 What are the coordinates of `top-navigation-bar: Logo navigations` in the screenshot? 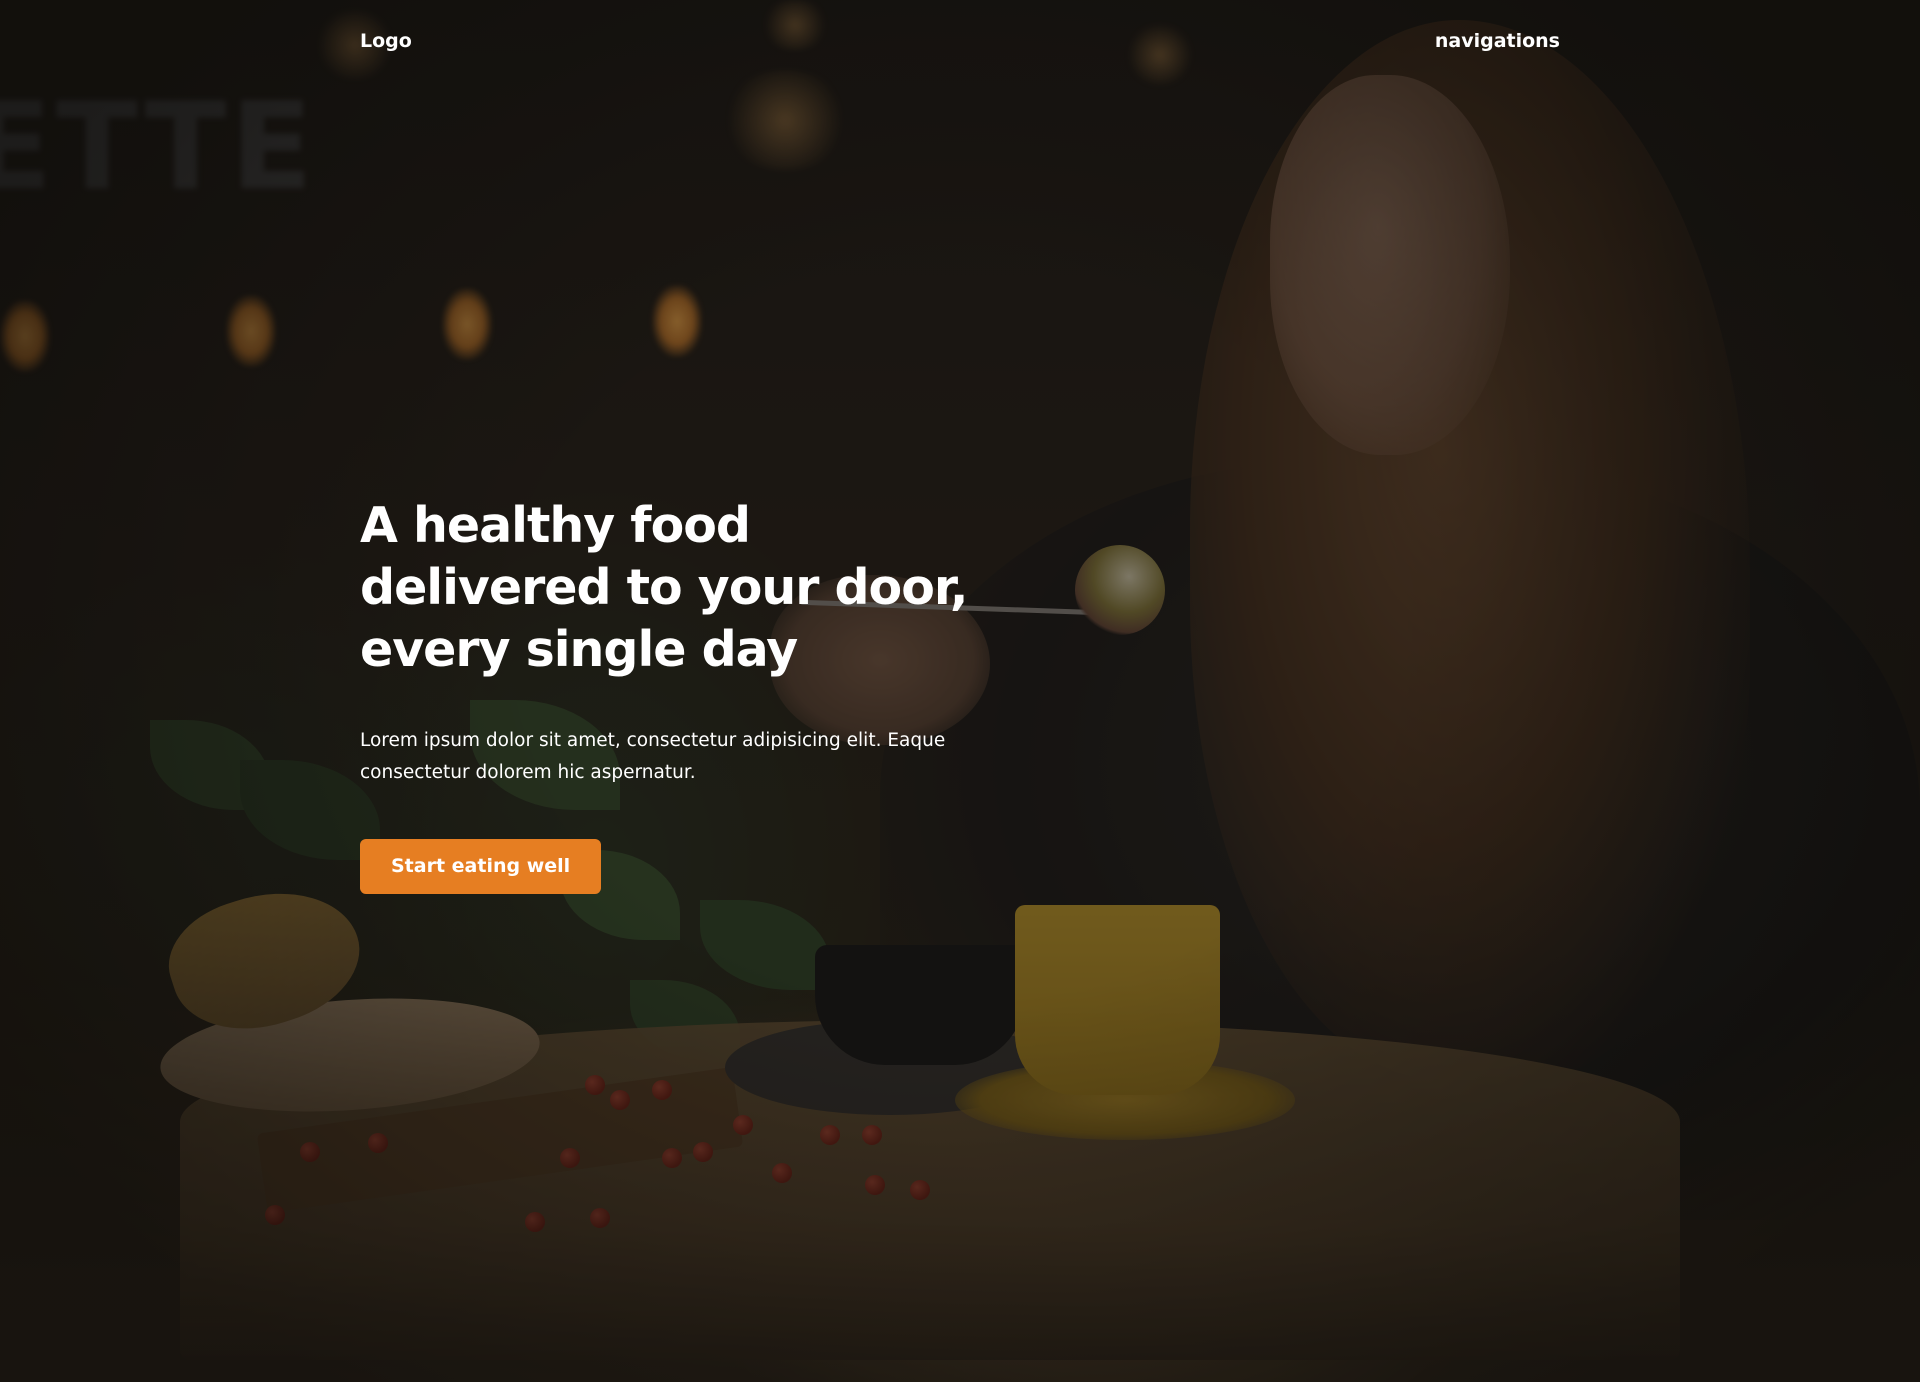 It's located at (960, 41).